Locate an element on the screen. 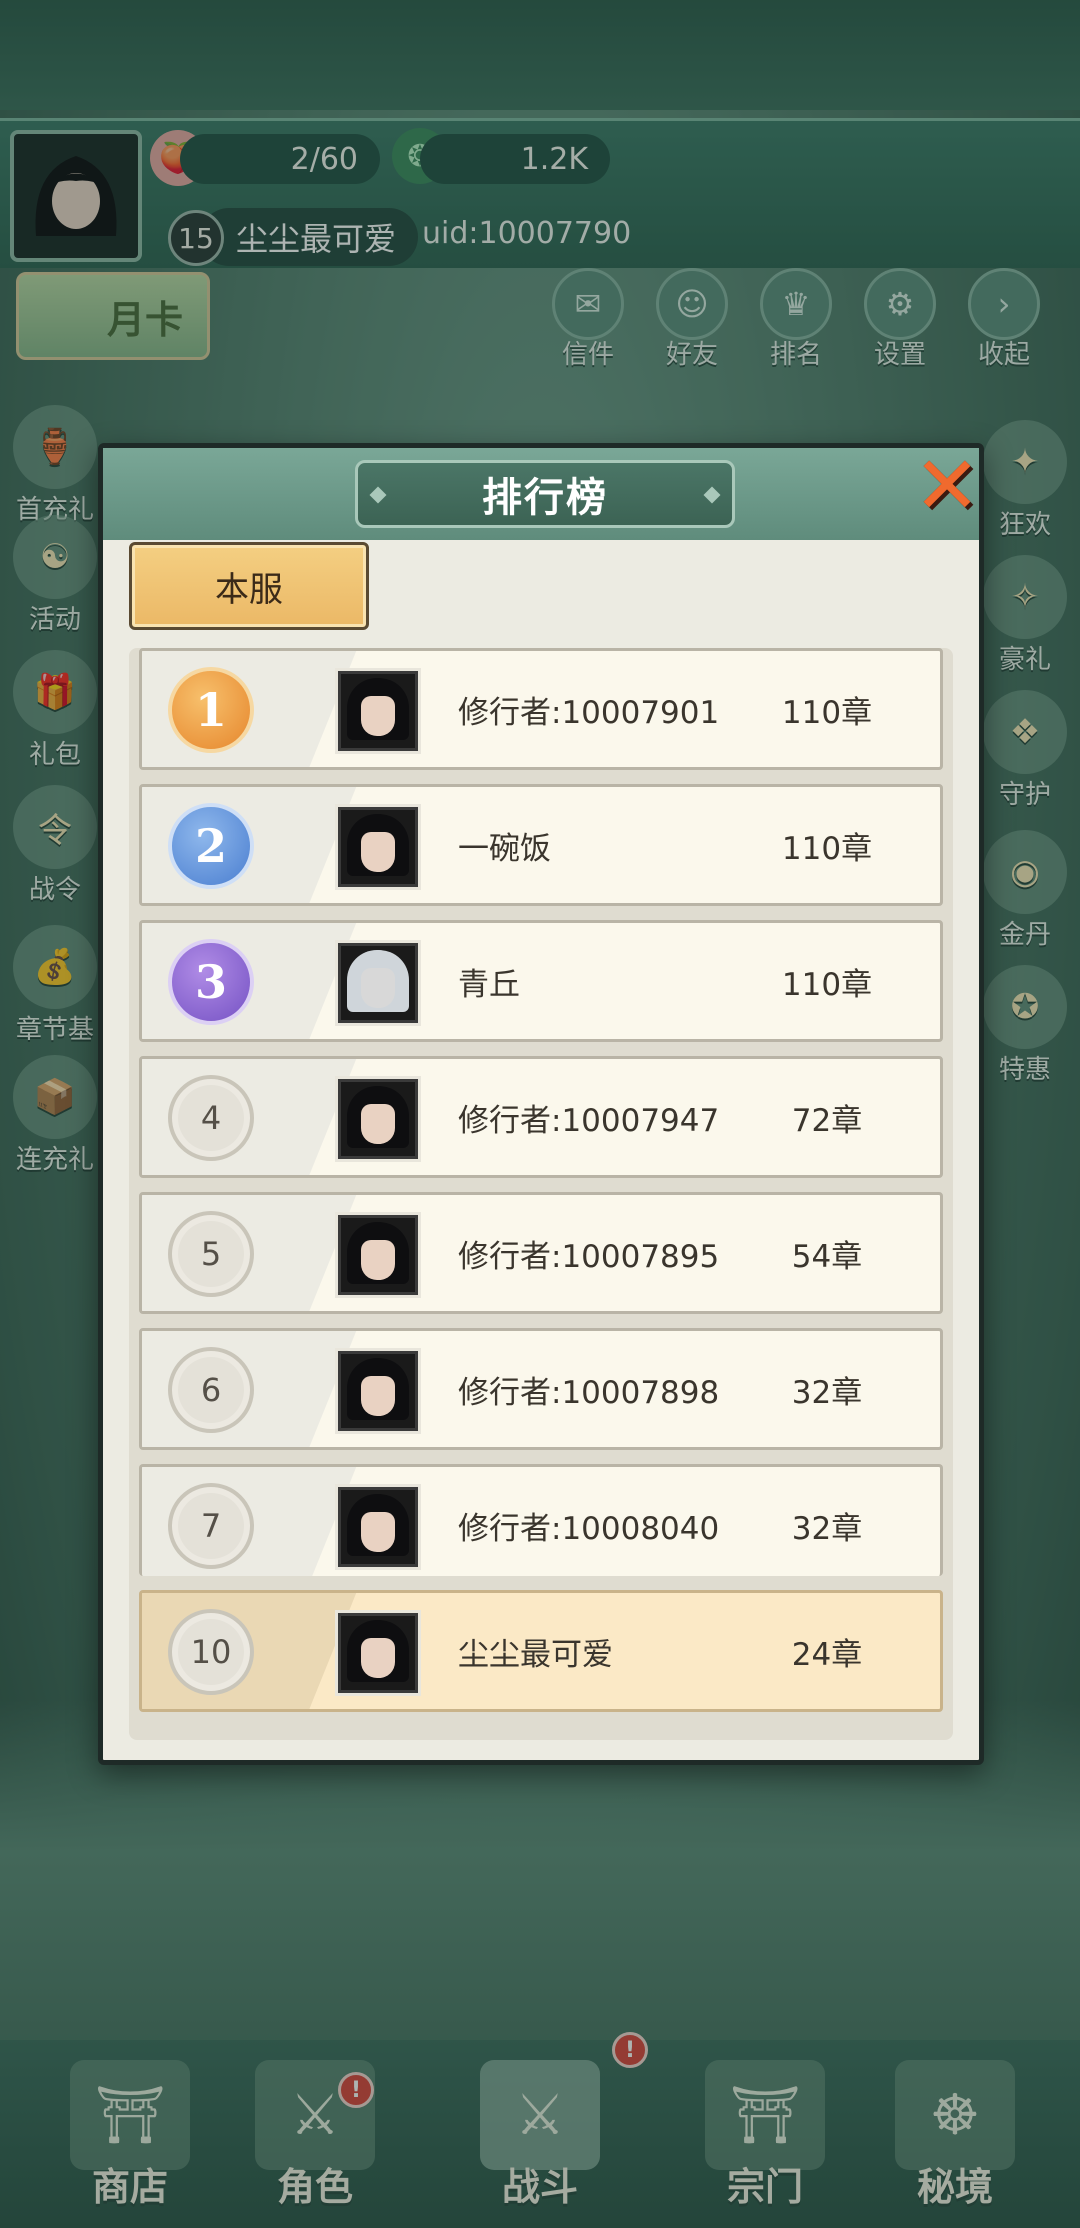 This screenshot has width=1080, height=2228. self-chapter-progress: 24章 is located at coordinates (827, 1654).